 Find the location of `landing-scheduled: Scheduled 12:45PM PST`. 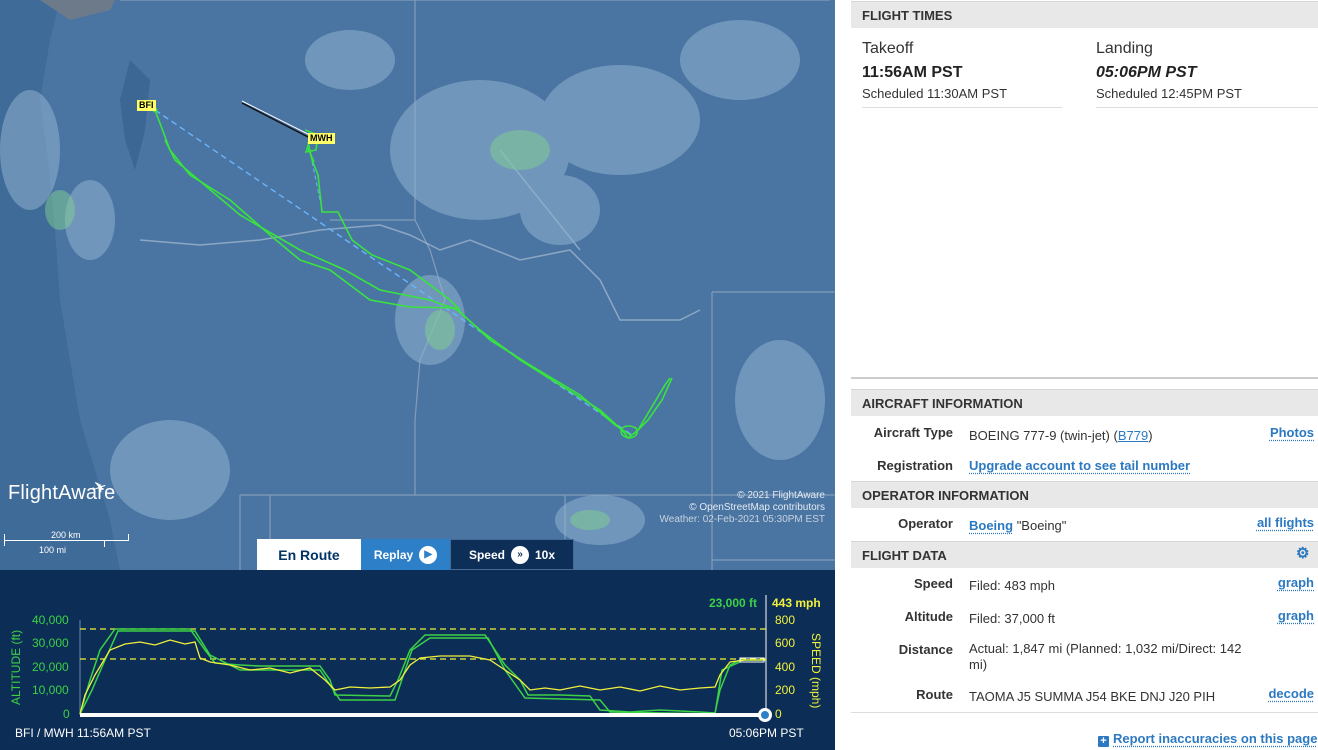

landing-scheduled: Scheduled 12:45PM PST is located at coordinates (1207, 93).